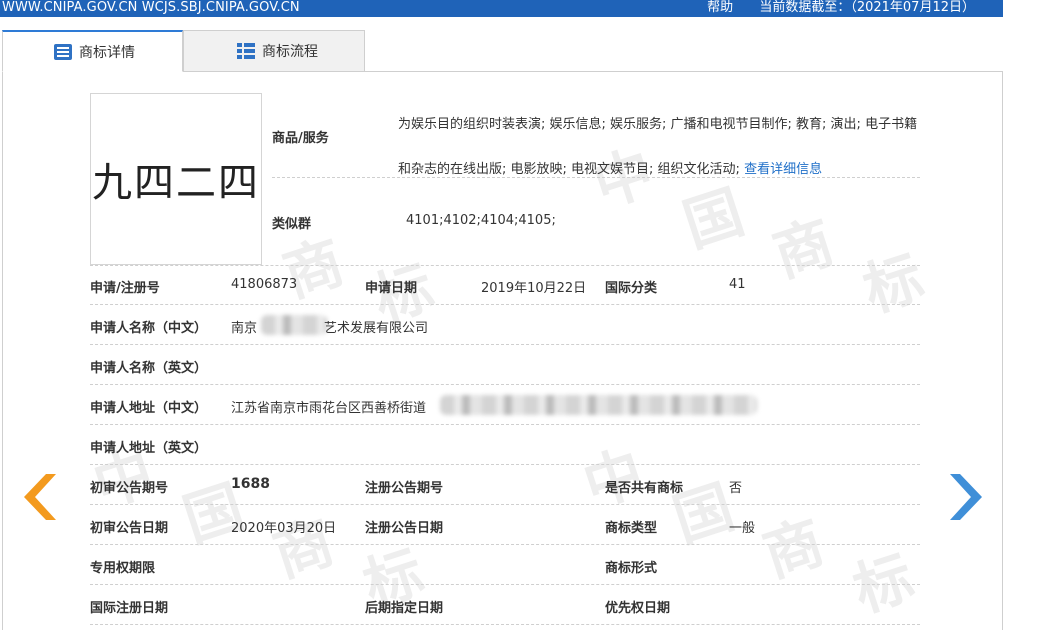 This screenshot has width=1040, height=630. I want to click on prelim-pub-date-value: 2020年03月20日, so click(284, 528).